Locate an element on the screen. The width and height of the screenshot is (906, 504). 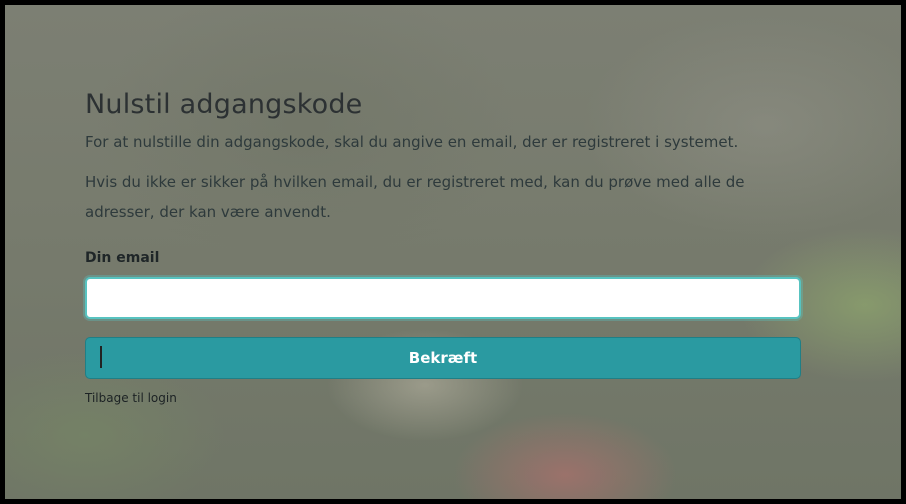
back-to-login-link: Tilbage til login is located at coordinates (131, 398).